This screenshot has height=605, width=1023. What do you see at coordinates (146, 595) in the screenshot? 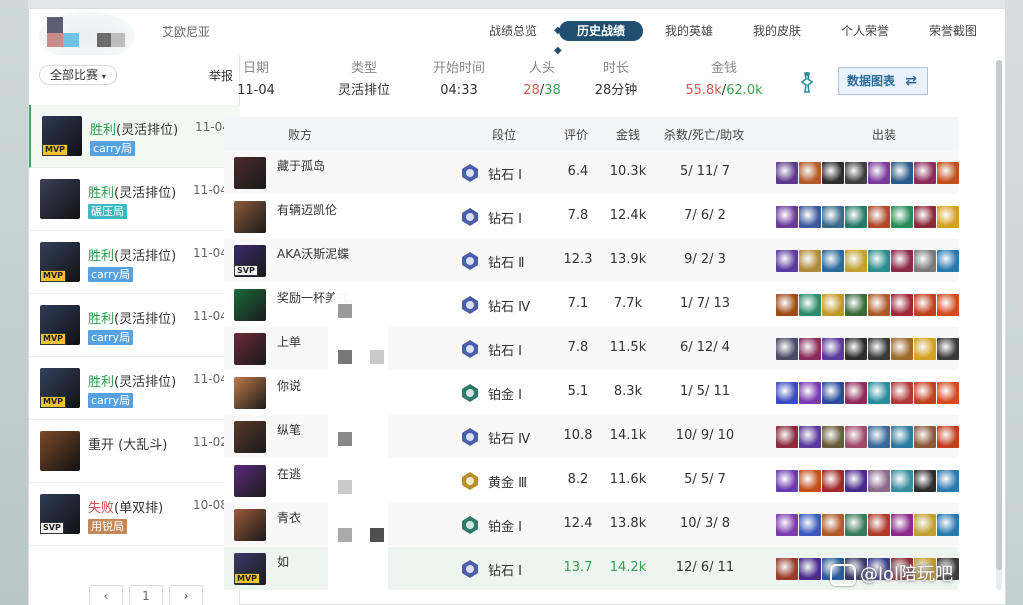
I see `page-number: 1` at bounding box center [146, 595].